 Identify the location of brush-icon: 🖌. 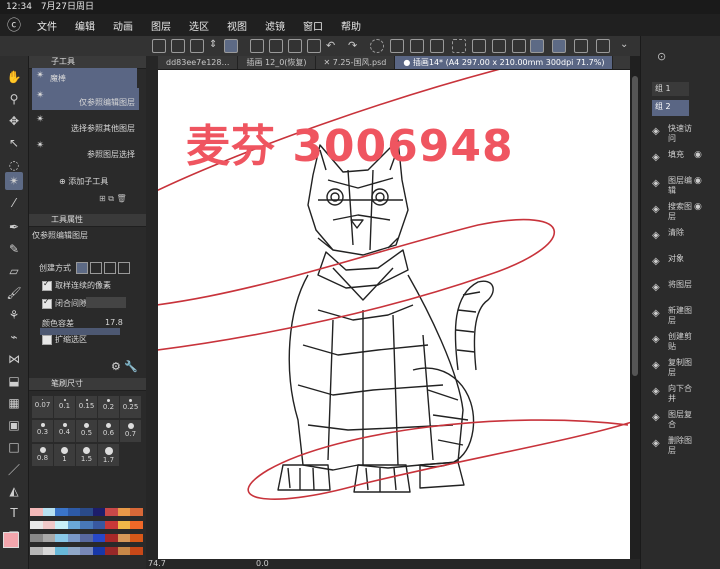
(14, 293).